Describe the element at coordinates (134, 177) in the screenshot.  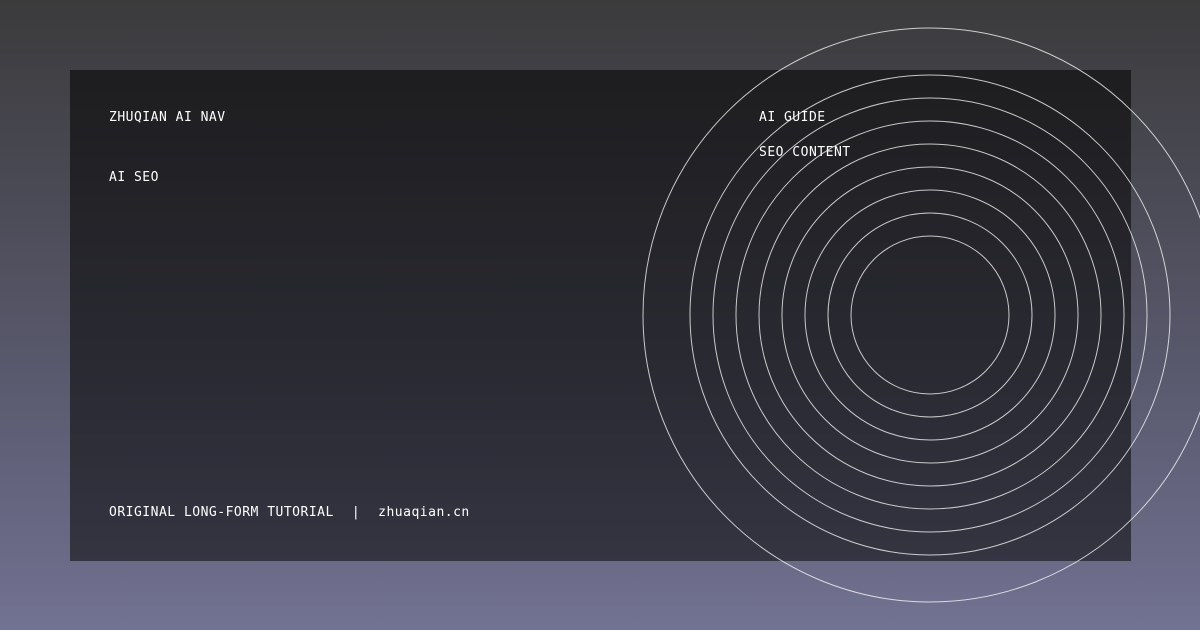
I see `topic-title: AI SEO` at that location.